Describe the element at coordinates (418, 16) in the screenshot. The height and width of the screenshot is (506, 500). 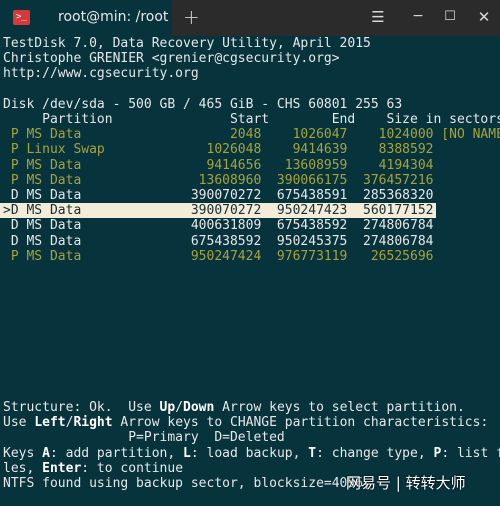
I see `minimize-button: −` at that location.